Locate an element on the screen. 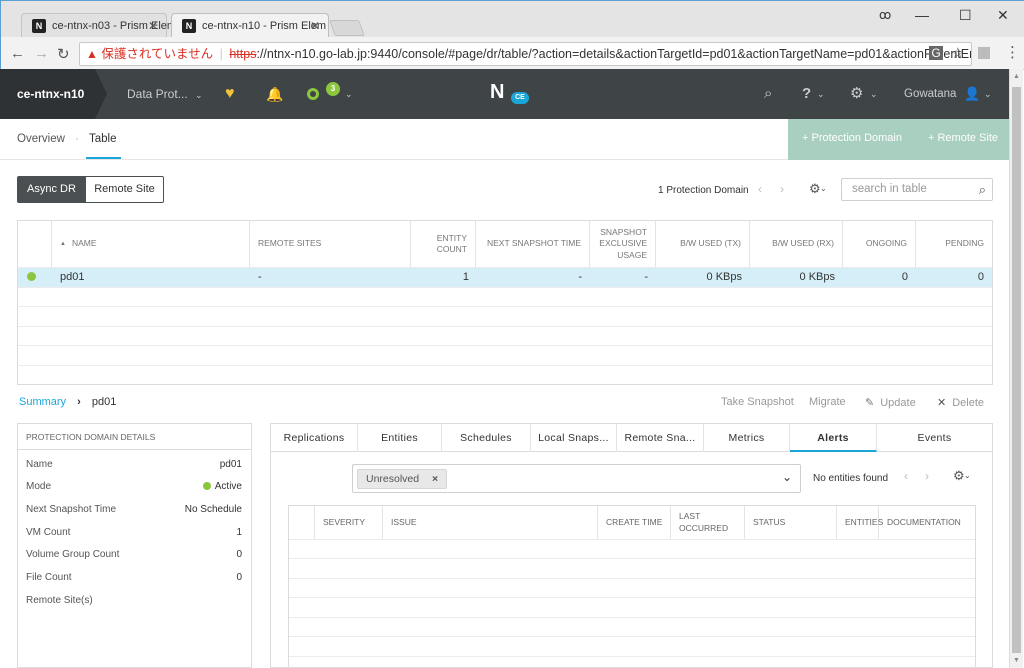 This screenshot has width=1024, height=668. browser-tab-n10: N ce-ntnx-n10 - Prism Elem ✕ is located at coordinates (250, 25).